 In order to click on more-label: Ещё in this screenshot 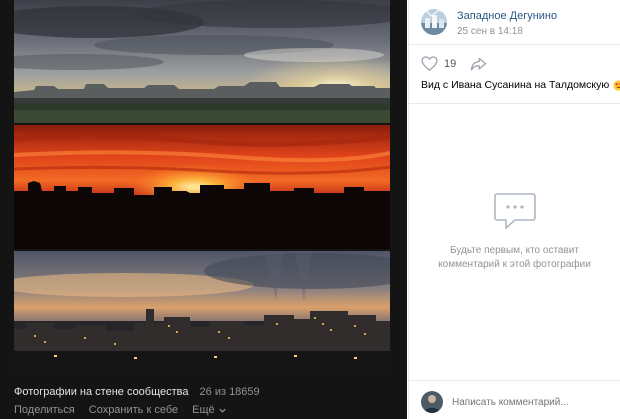, I will do `click(203, 410)`.